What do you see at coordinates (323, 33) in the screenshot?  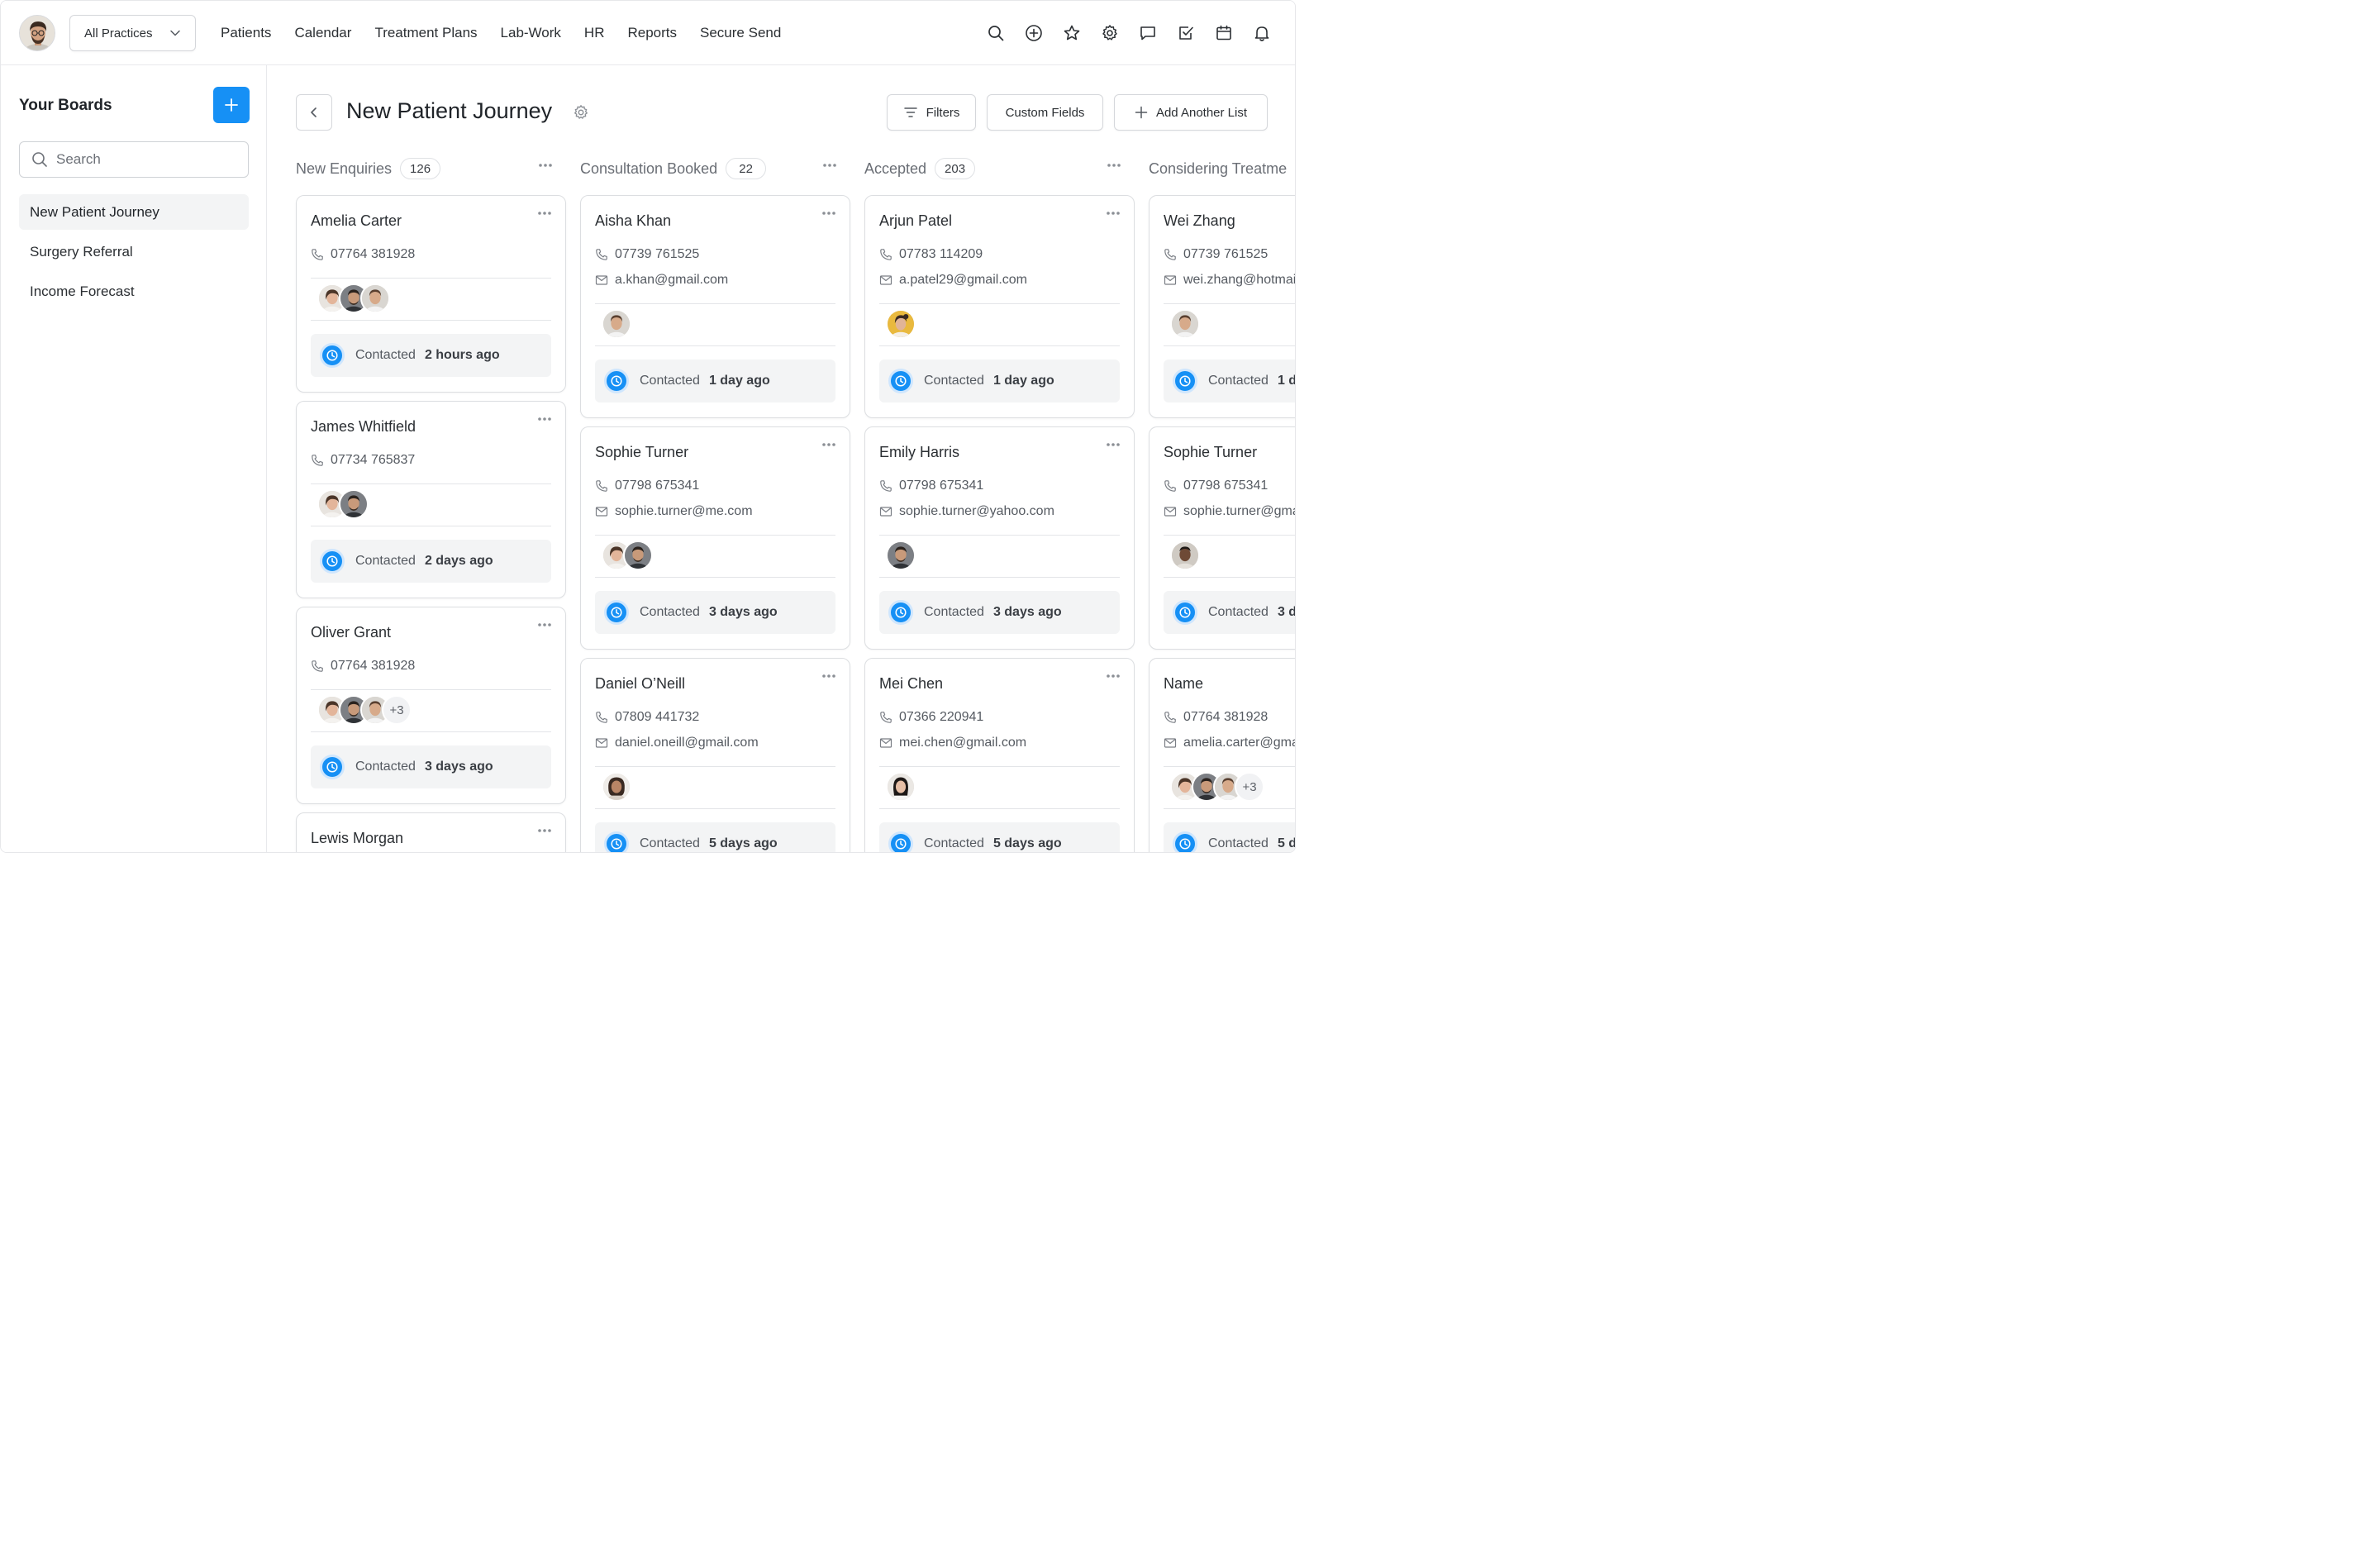 I see `nav-calendar: Calendar` at bounding box center [323, 33].